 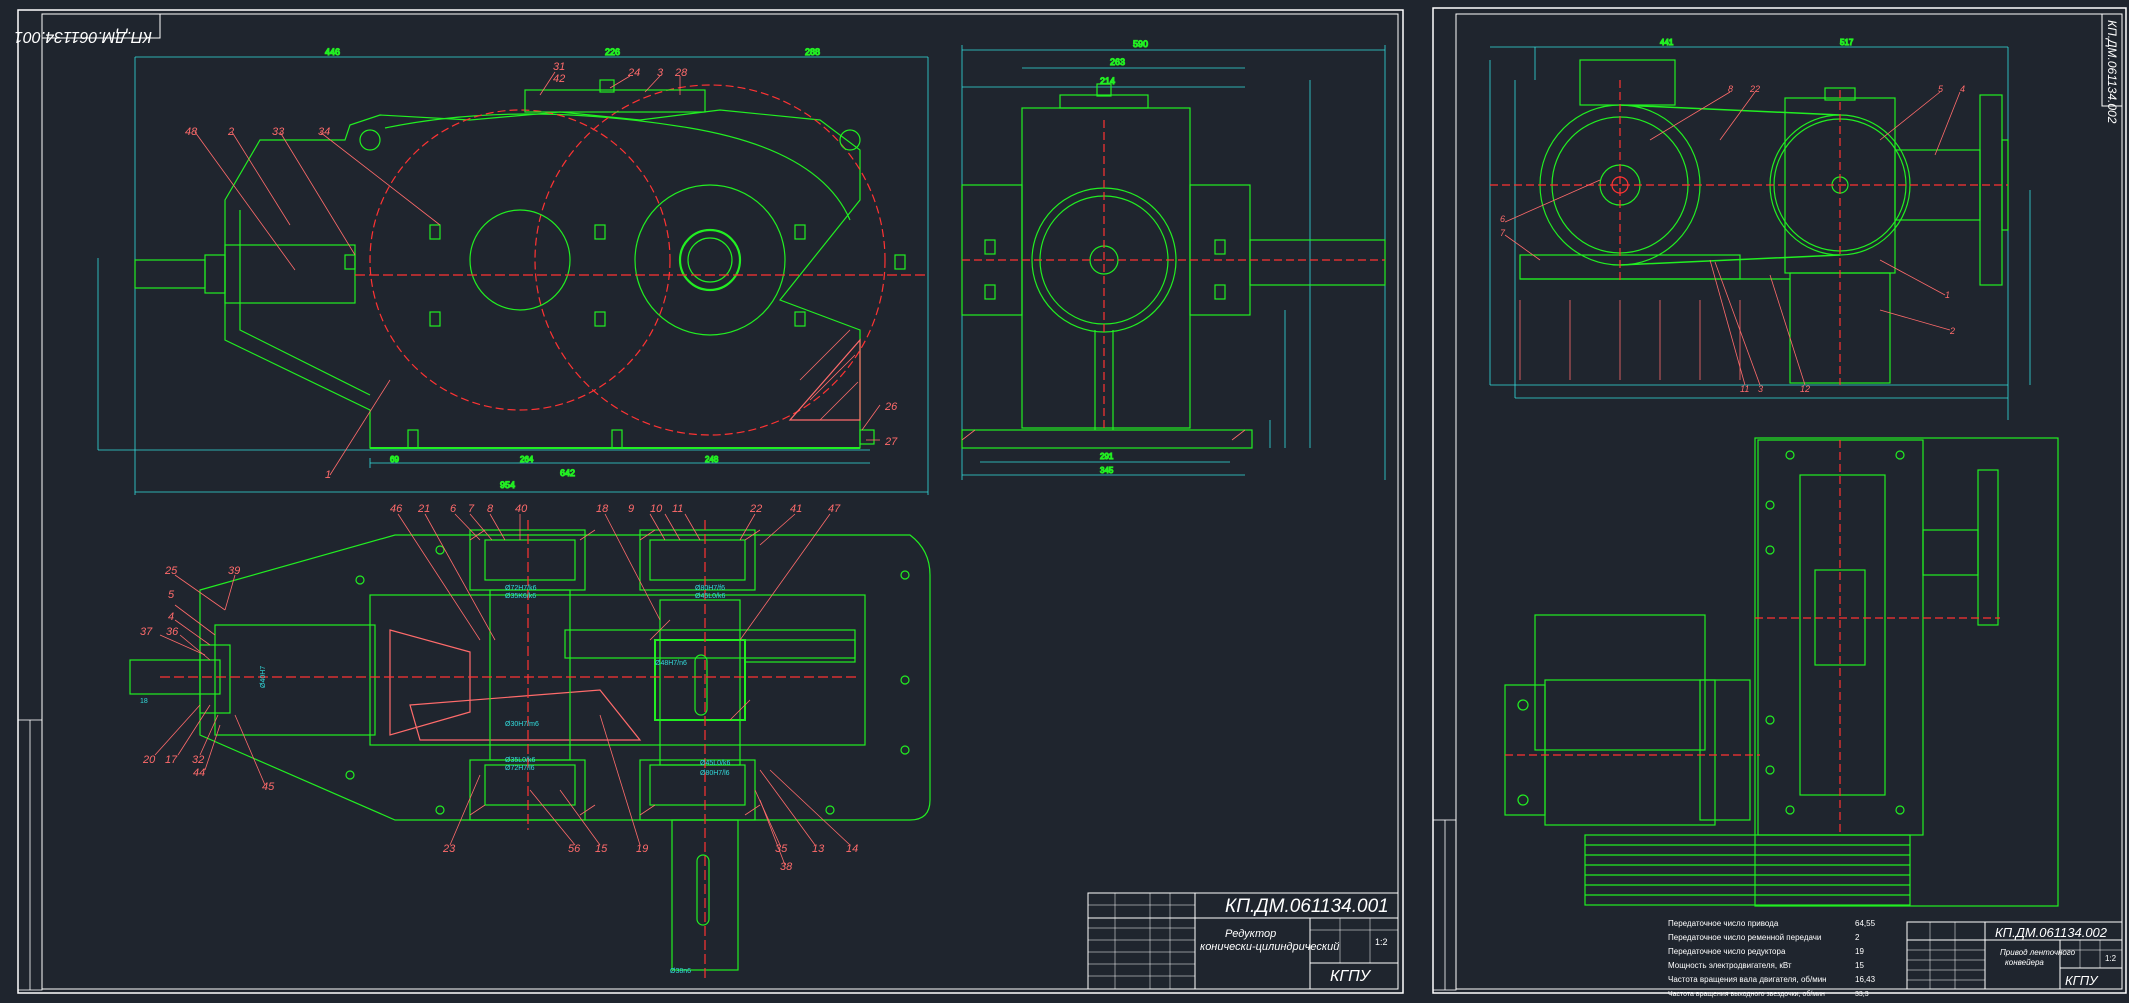 I want to click on callout-22: 22, so click(x=755, y=509).